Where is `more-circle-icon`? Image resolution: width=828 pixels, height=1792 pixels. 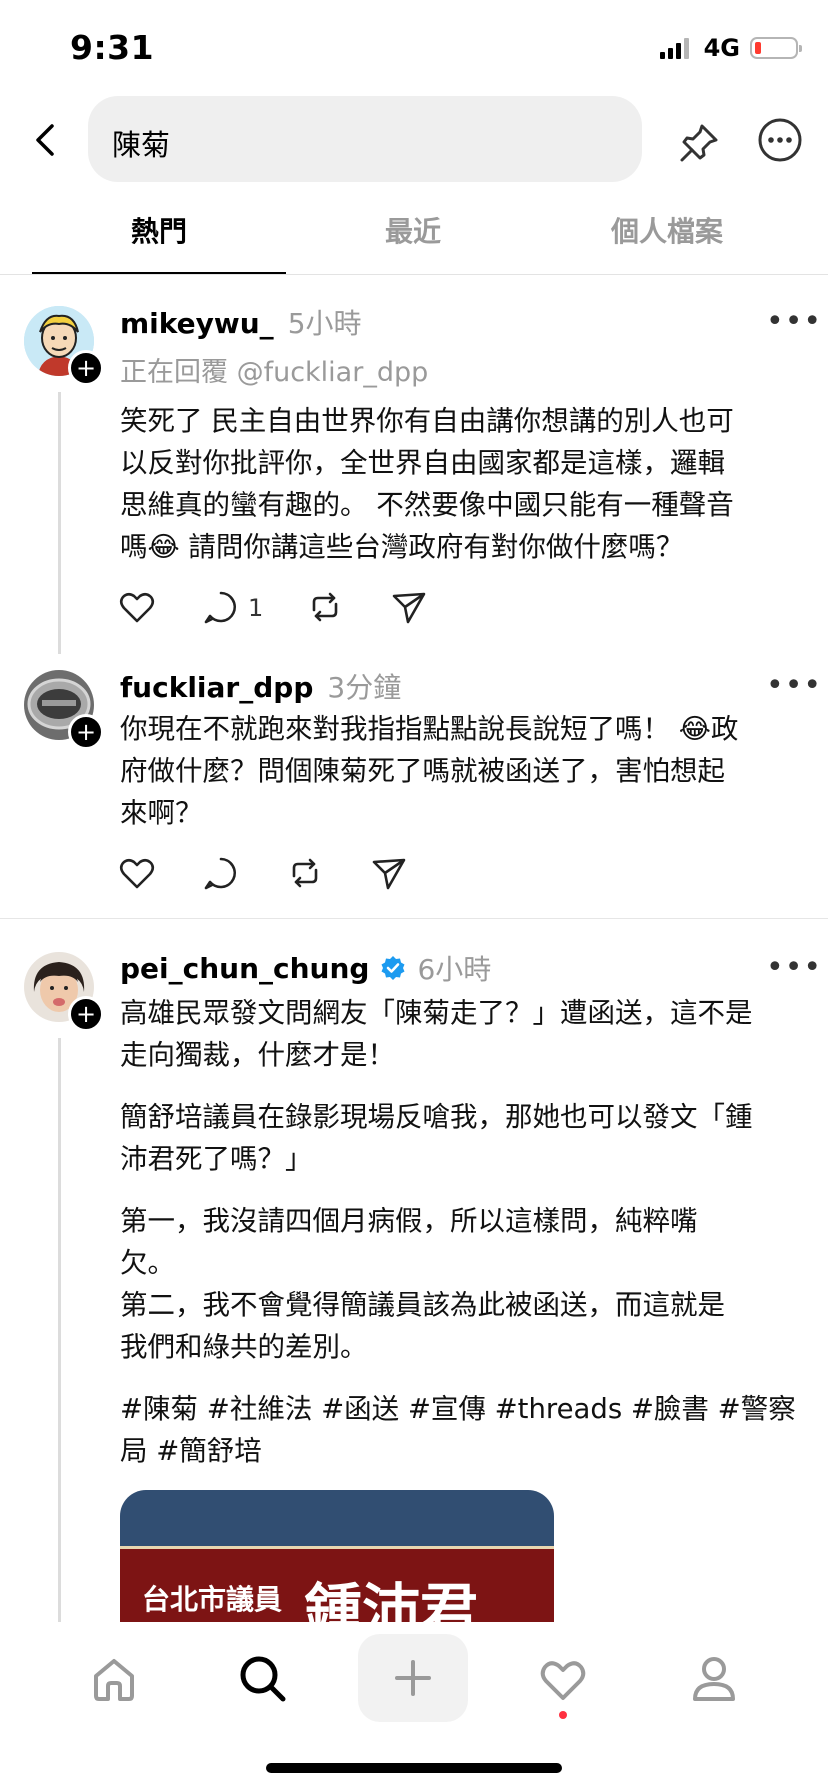
more-circle-icon is located at coordinates (780, 140).